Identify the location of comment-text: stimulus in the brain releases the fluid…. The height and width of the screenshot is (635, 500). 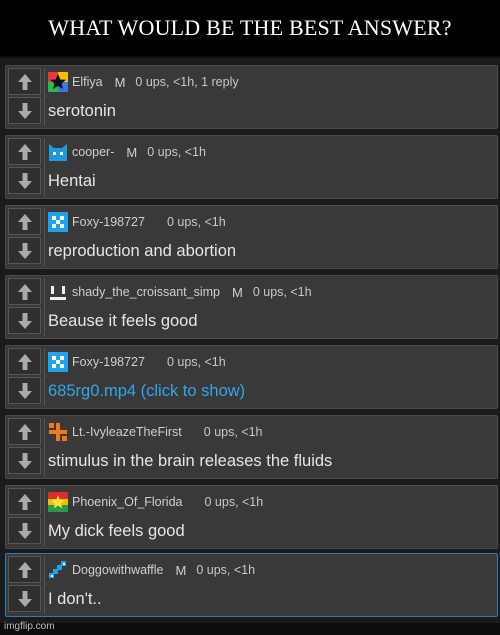
(190, 460).